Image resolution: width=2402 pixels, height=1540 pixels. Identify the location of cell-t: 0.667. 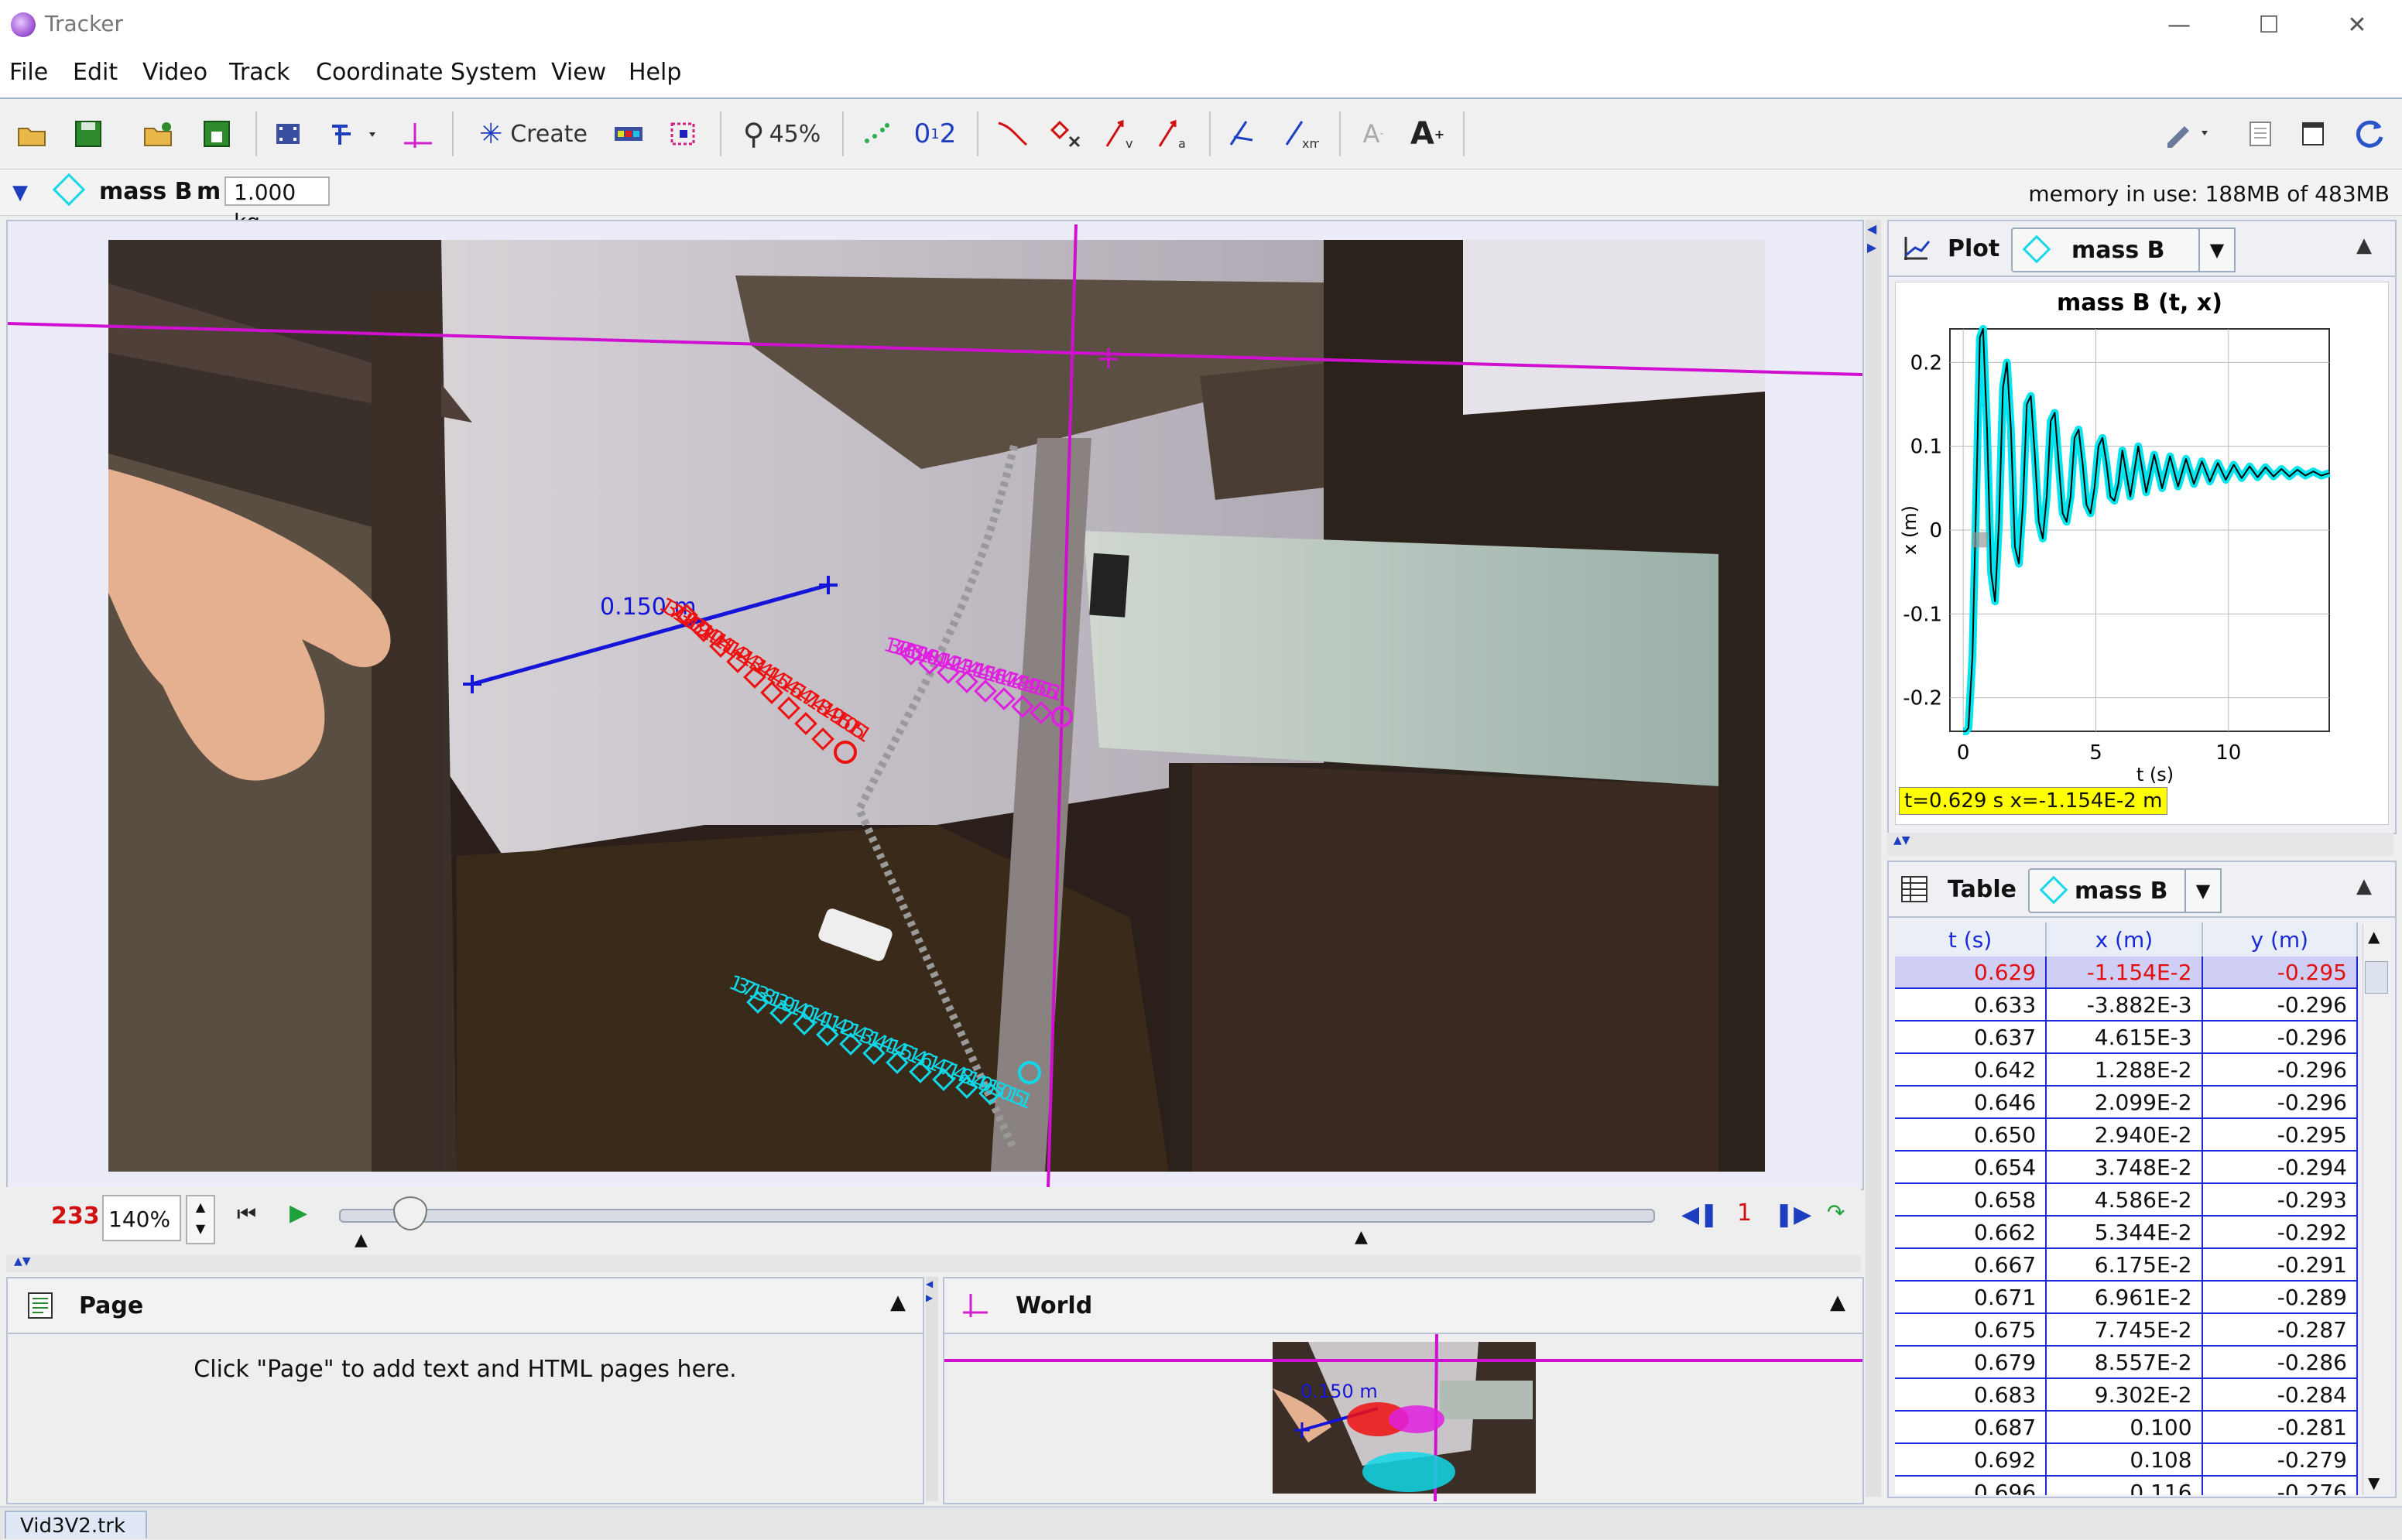
(1971, 1265).